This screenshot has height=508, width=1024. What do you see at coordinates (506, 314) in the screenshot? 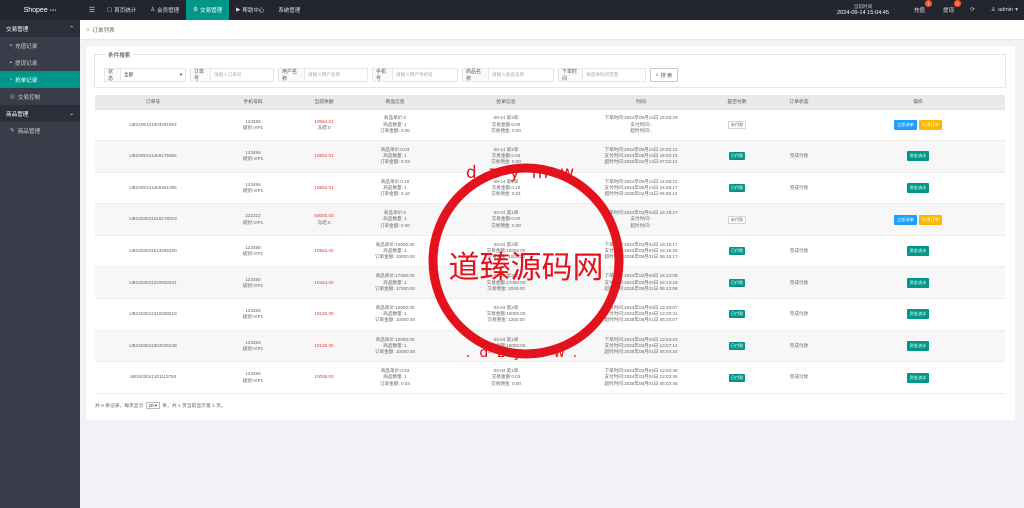
I see `grab-cell: 03-04 第2单 交易金额:10000.00 交易佣金: 1200.00` at bounding box center [506, 314].